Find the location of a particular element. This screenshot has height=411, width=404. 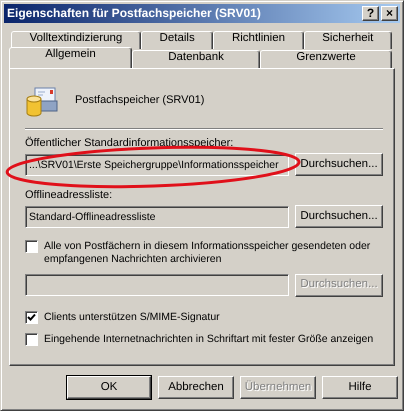

help-button: ? is located at coordinates (370, 13).